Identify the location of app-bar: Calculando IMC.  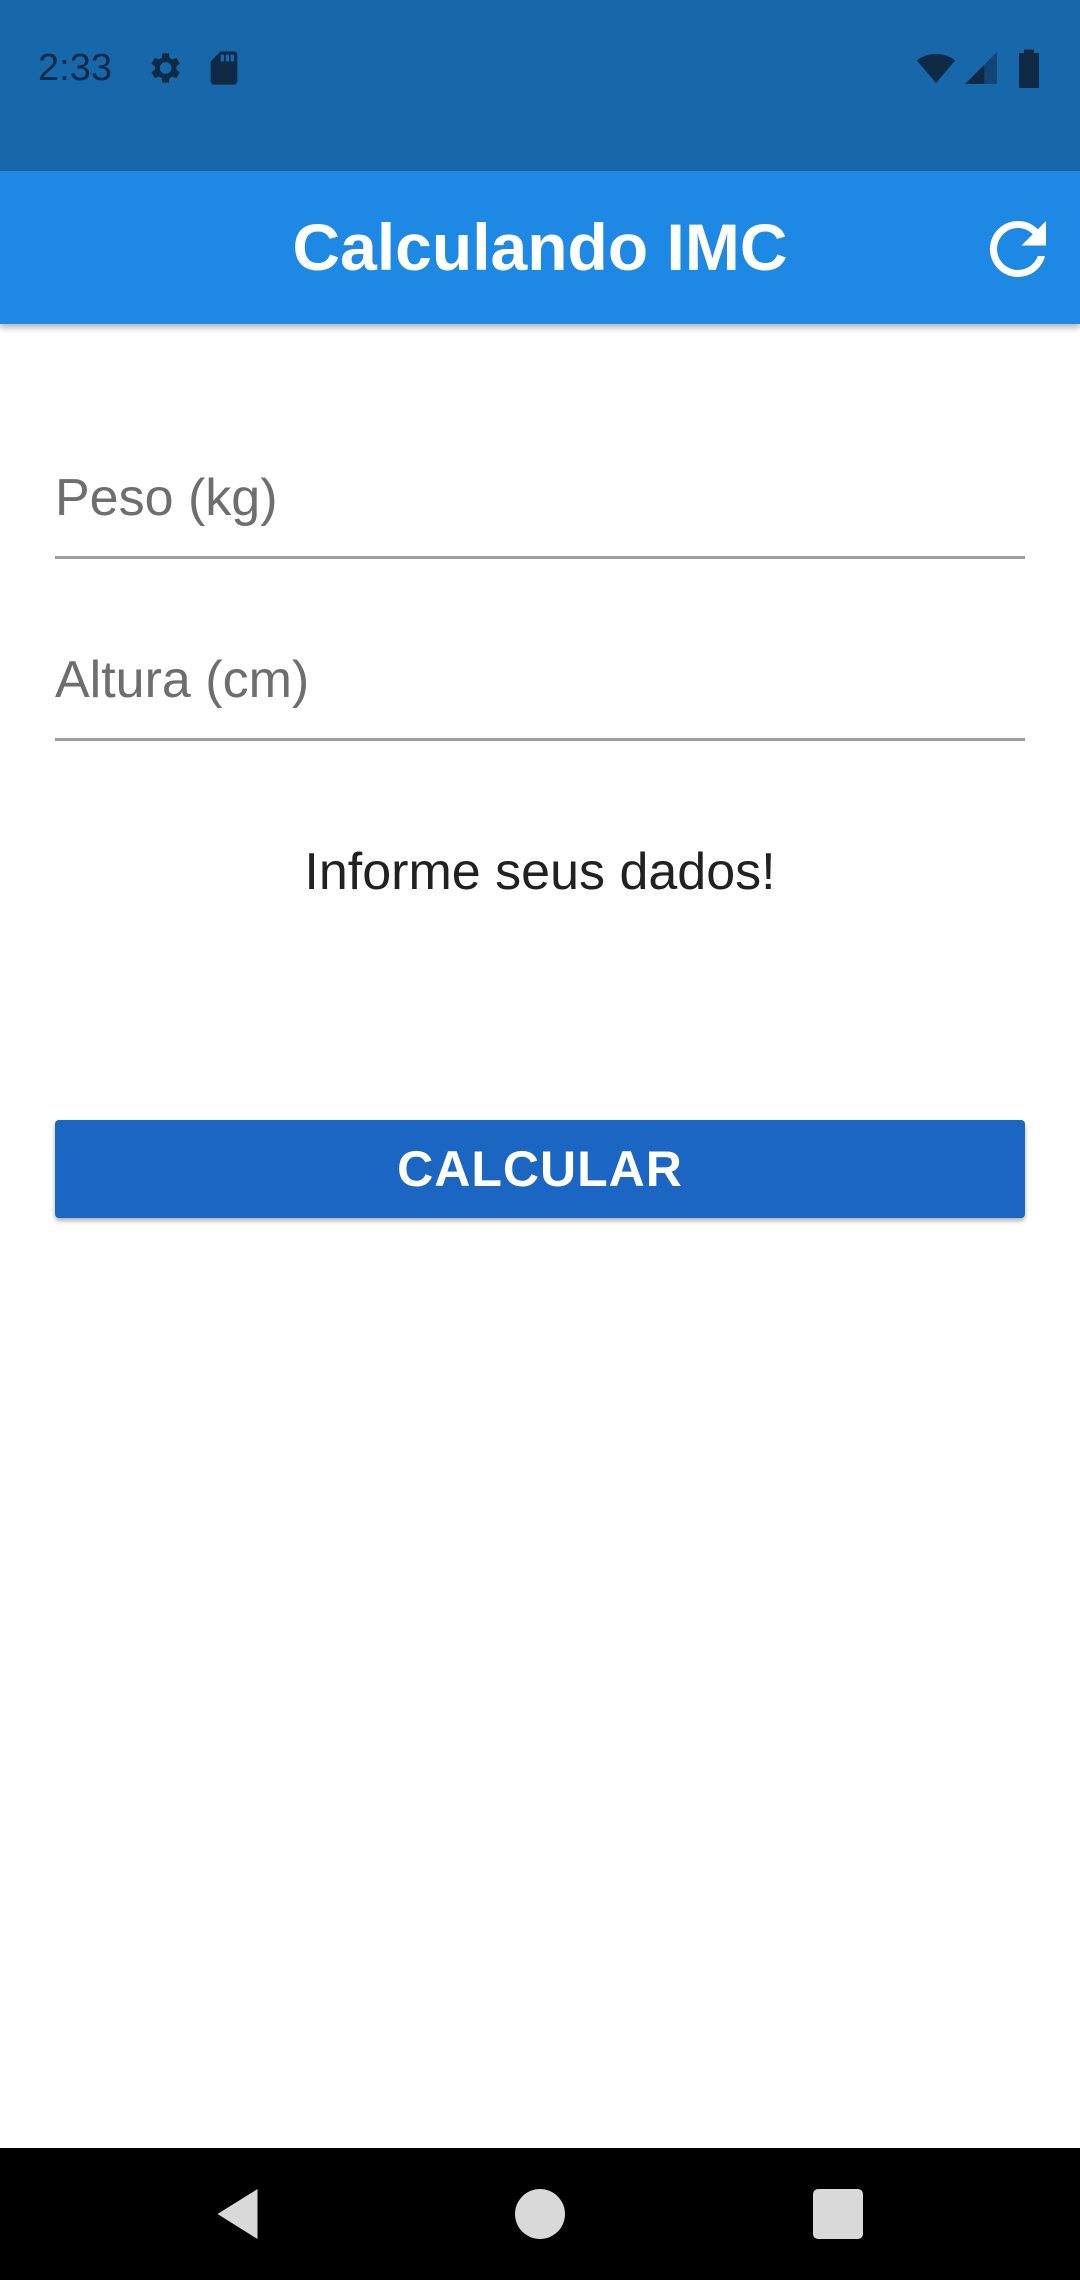
(540, 247).